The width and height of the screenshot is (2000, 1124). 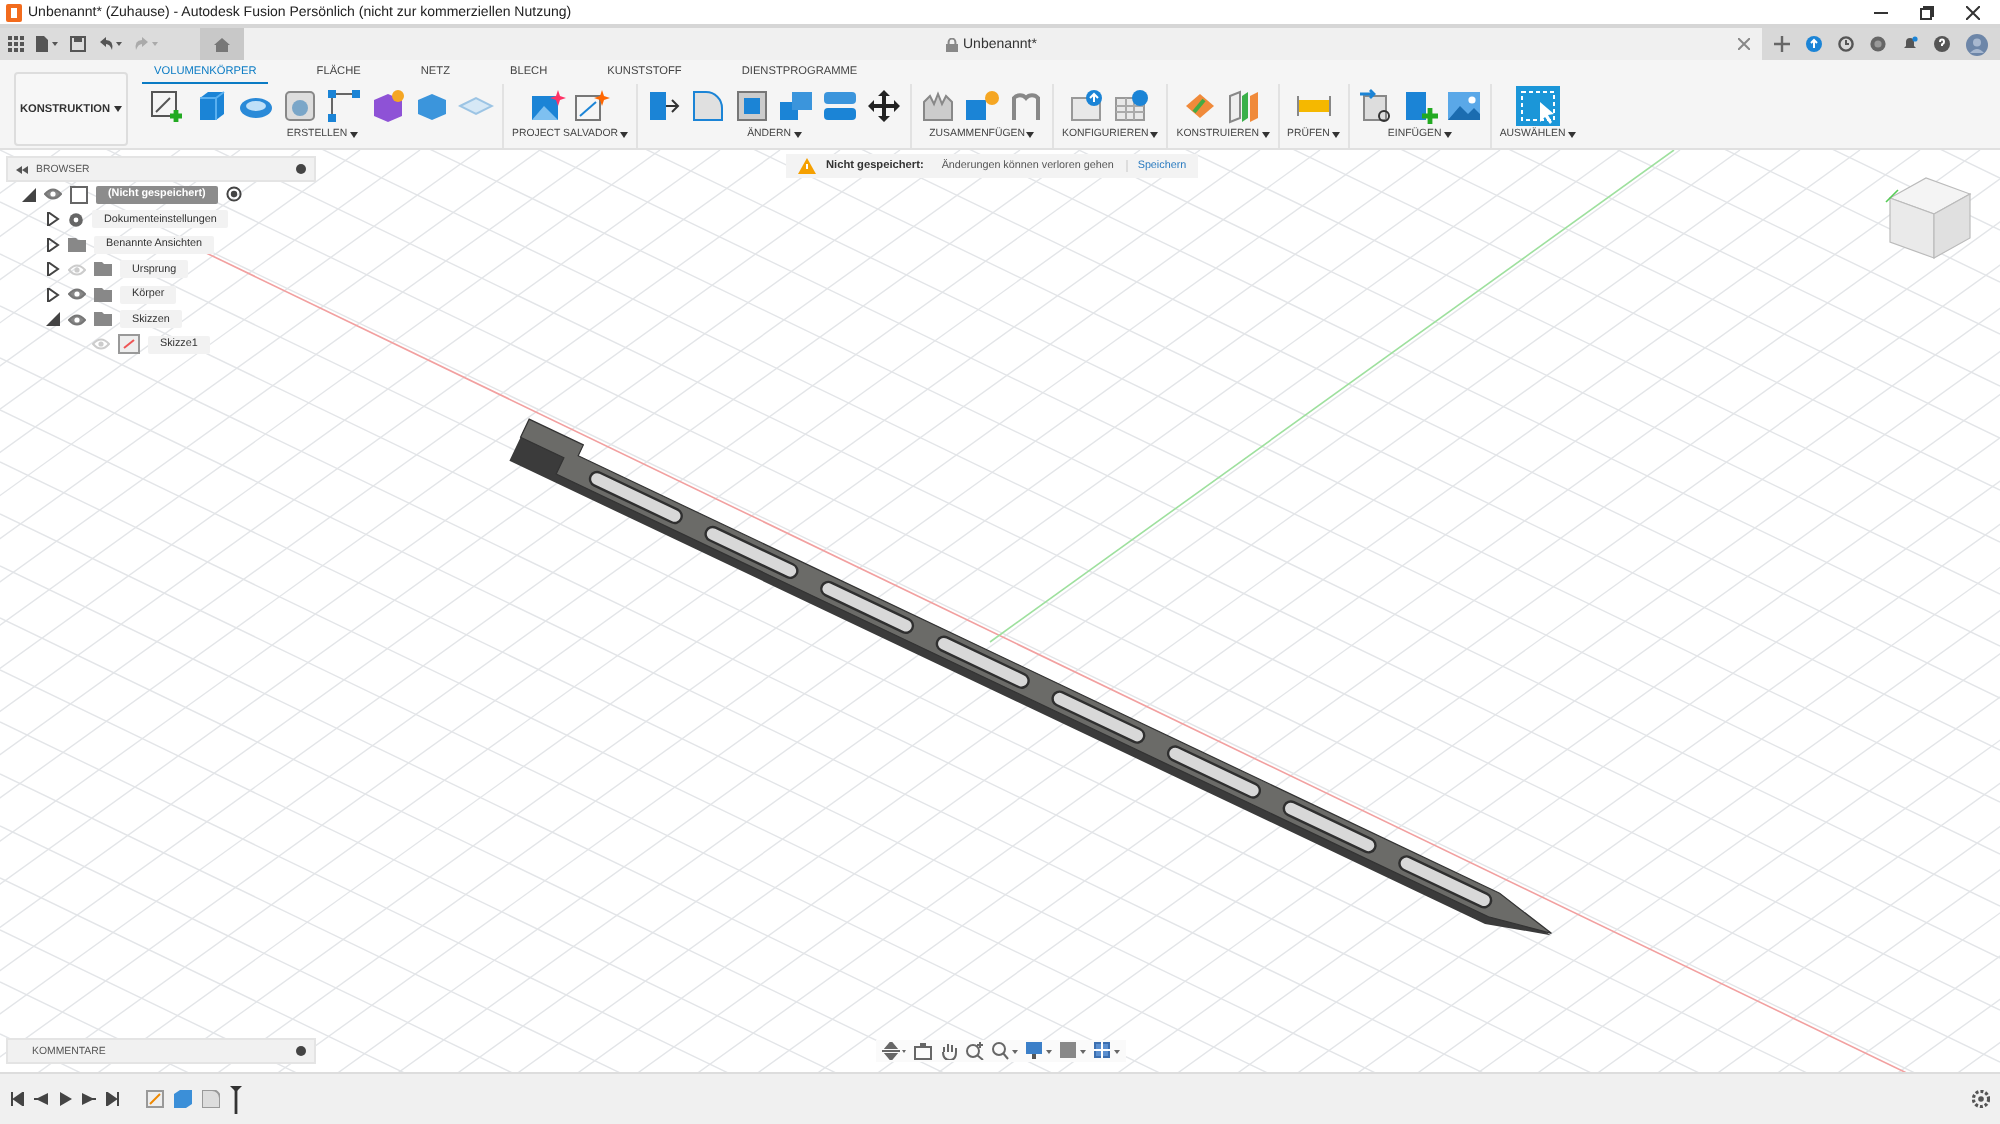 What do you see at coordinates (975, 1051) in the screenshot?
I see `zoom-icon` at bounding box center [975, 1051].